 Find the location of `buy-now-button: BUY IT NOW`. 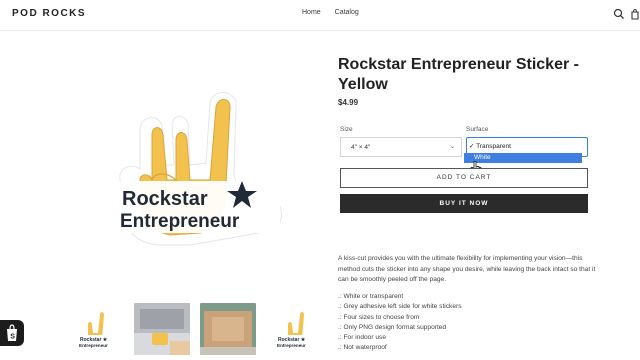

buy-now-button: BUY IT NOW is located at coordinates (464, 203).